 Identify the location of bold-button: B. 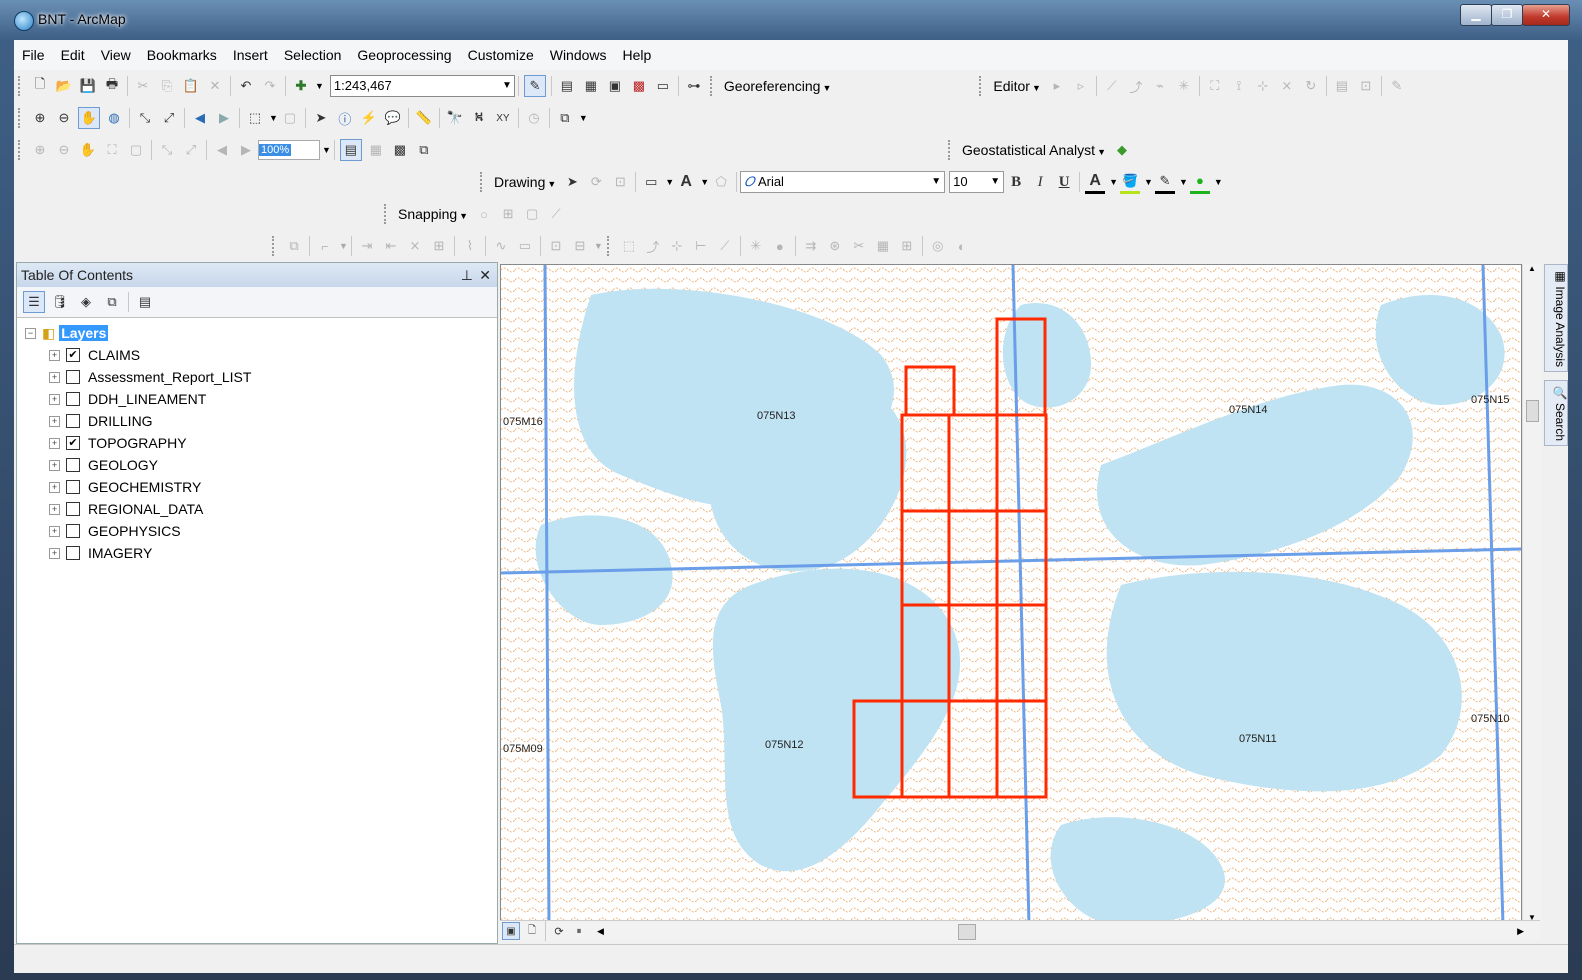
(1016, 182).